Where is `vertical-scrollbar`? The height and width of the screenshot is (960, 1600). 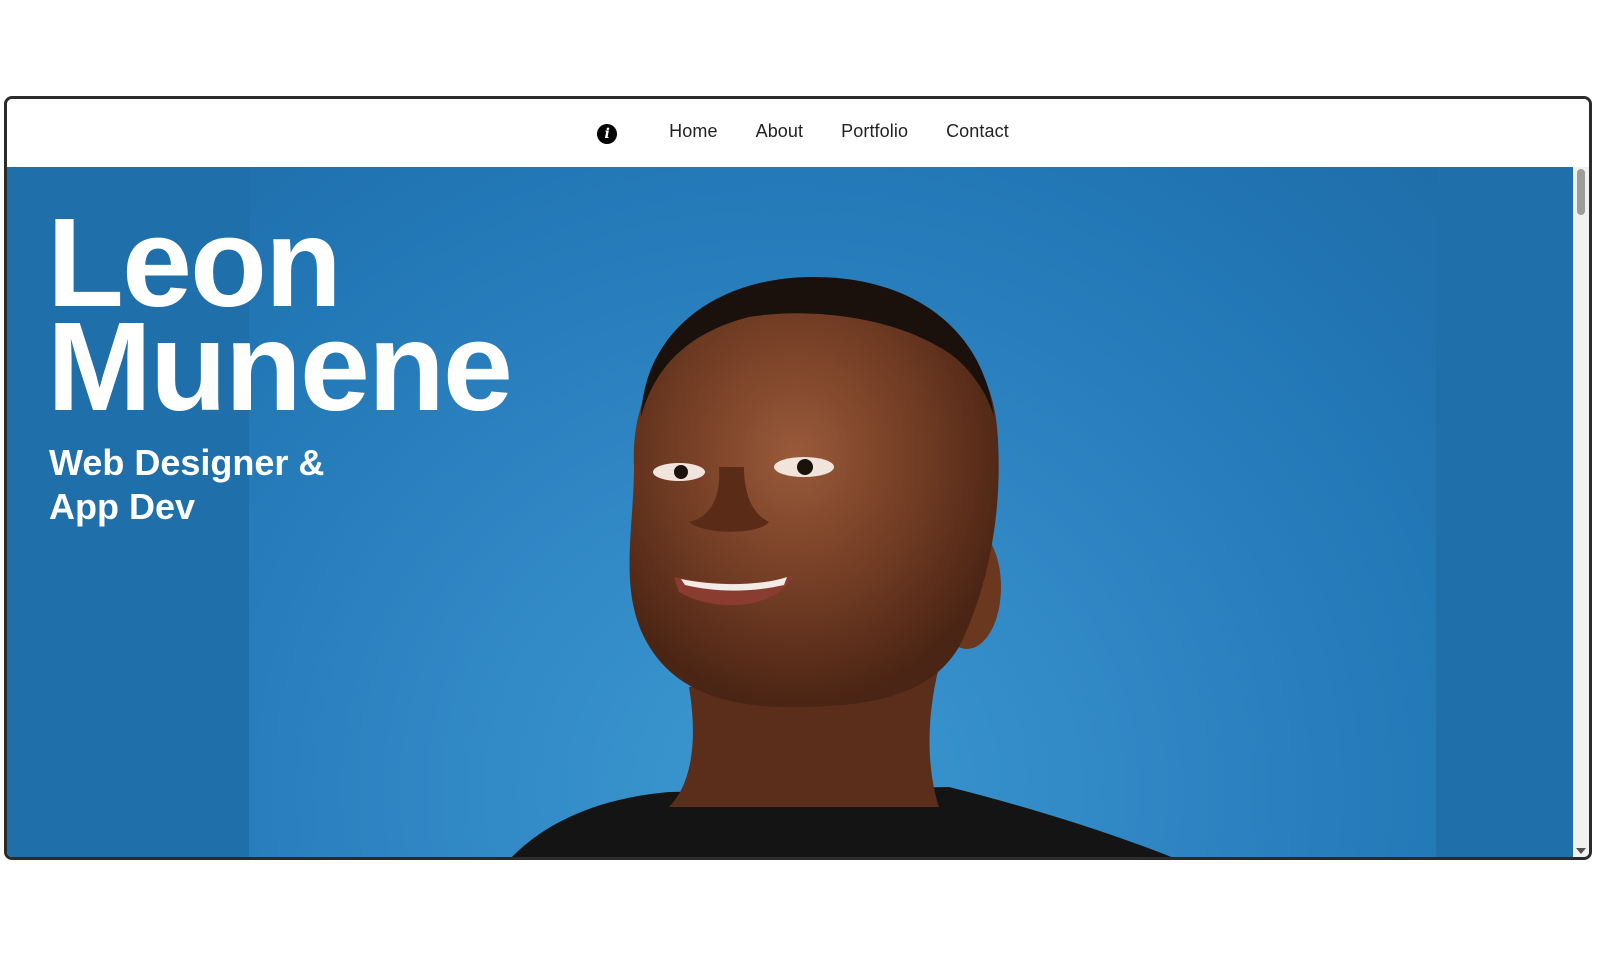 vertical-scrollbar is located at coordinates (1581, 512).